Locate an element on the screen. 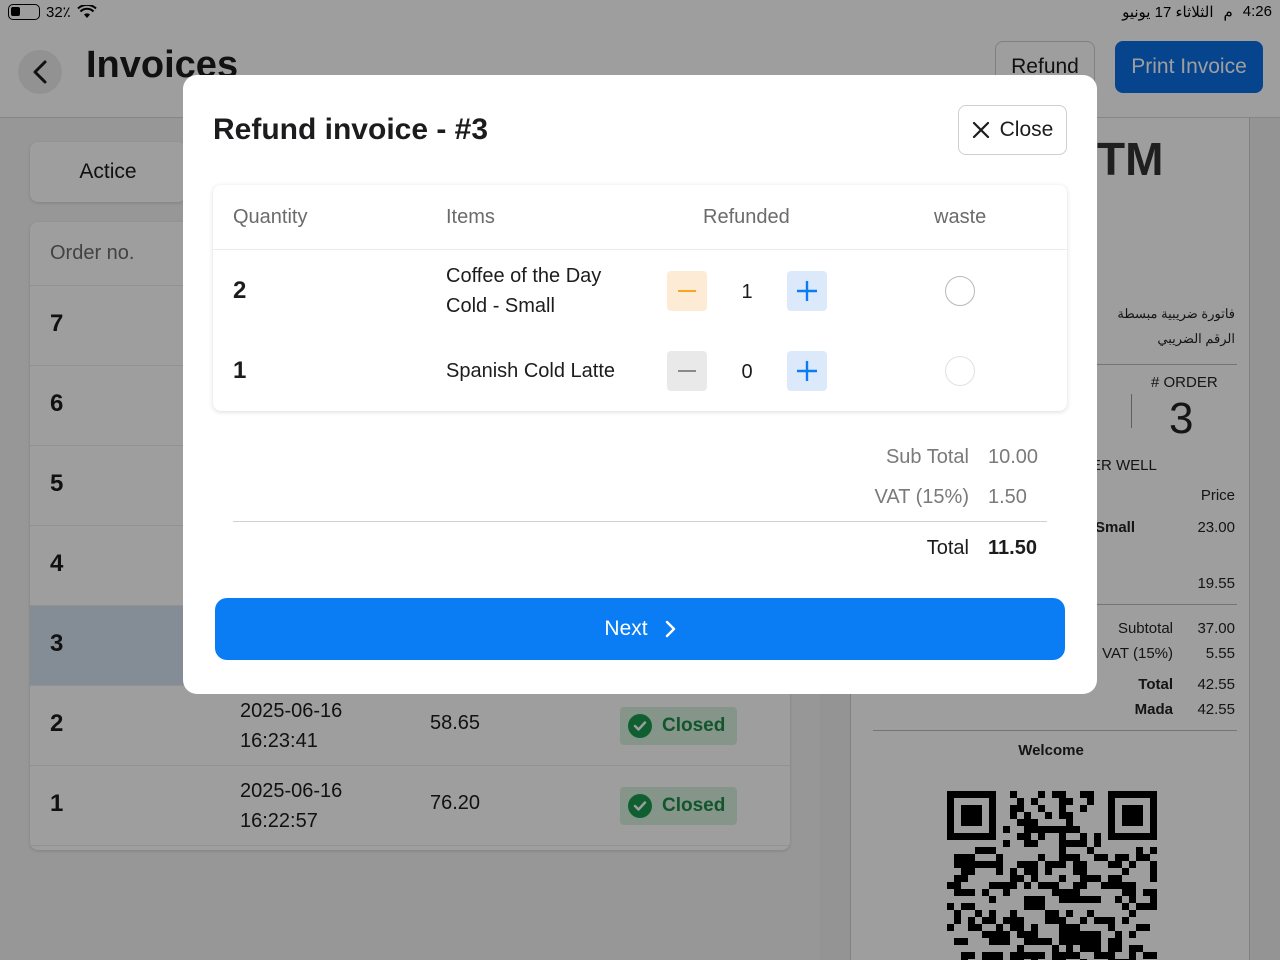 The height and width of the screenshot is (960, 1280). summary-divider is located at coordinates (640, 521).